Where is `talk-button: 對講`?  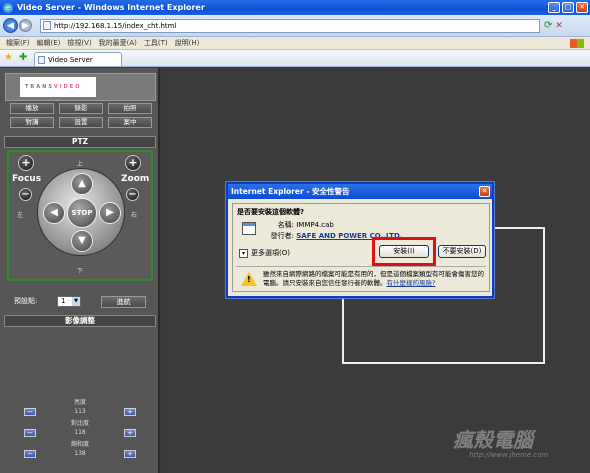
talk-button: 對講 is located at coordinates (32, 122).